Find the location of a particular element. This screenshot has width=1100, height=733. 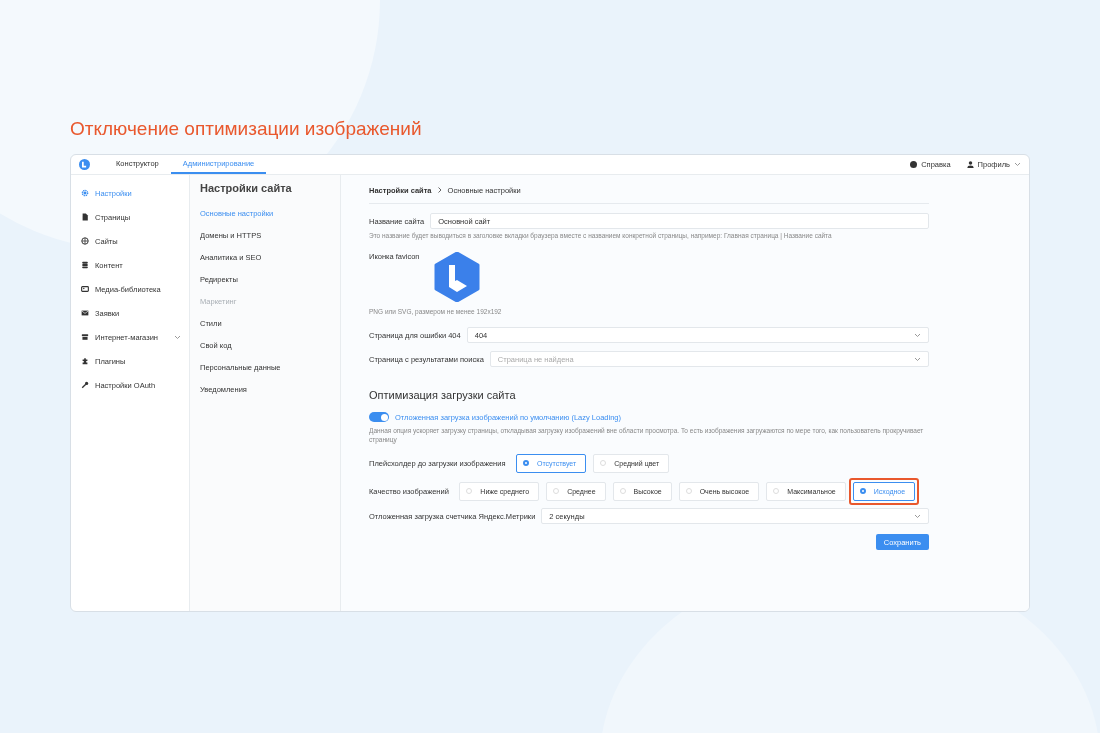

section-title: Настройки сайта is located at coordinates (246, 188).